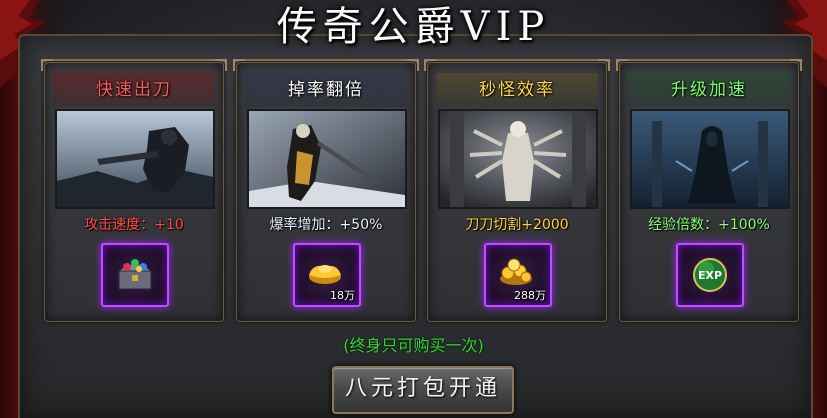  Describe the element at coordinates (326, 225) in the screenshot. I see `card-stat: 爆率增加：+50%` at that location.